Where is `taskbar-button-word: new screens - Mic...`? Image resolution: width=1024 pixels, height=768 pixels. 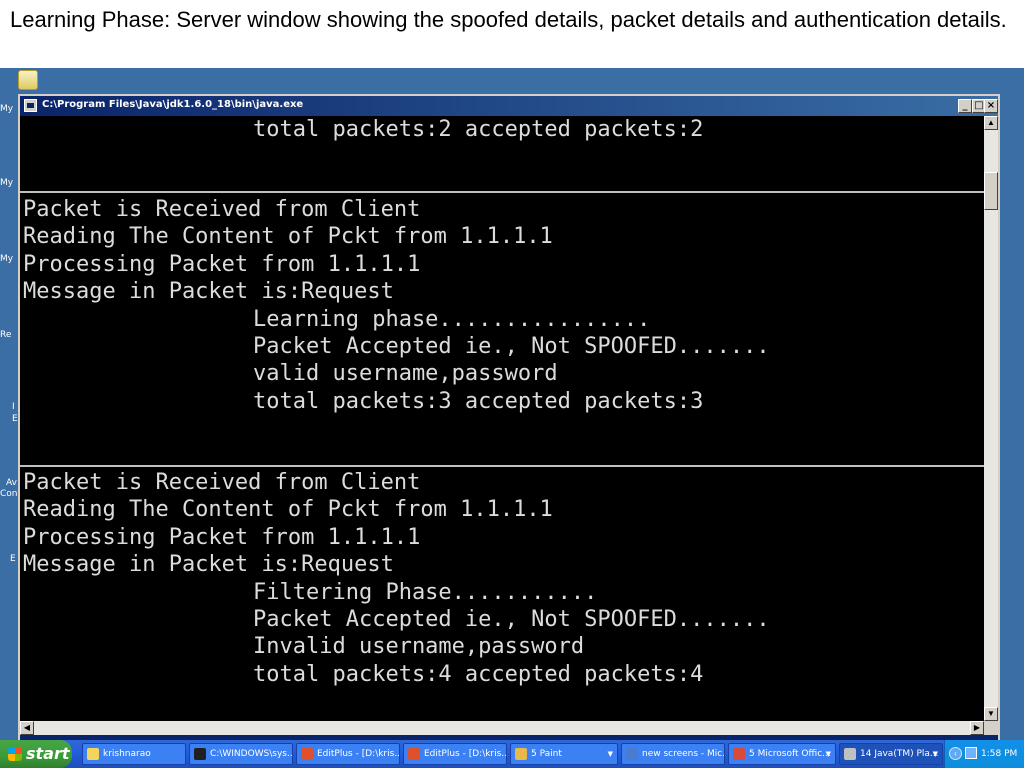
taskbar-button-word: new screens - Mic... is located at coordinates (673, 754).